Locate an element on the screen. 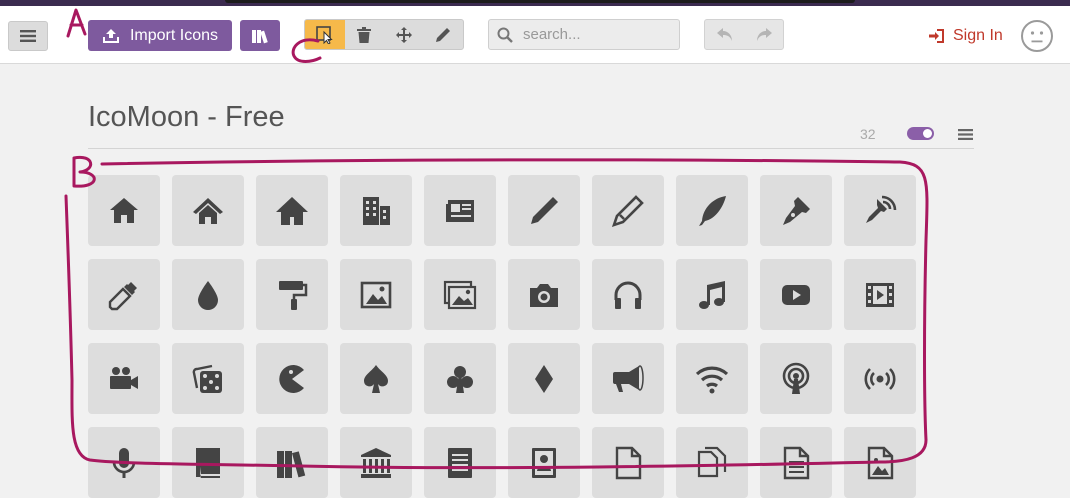 Image resolution: width=1070 pixels, height=498 pixels. redo-button is located at coordinates (763, 34).